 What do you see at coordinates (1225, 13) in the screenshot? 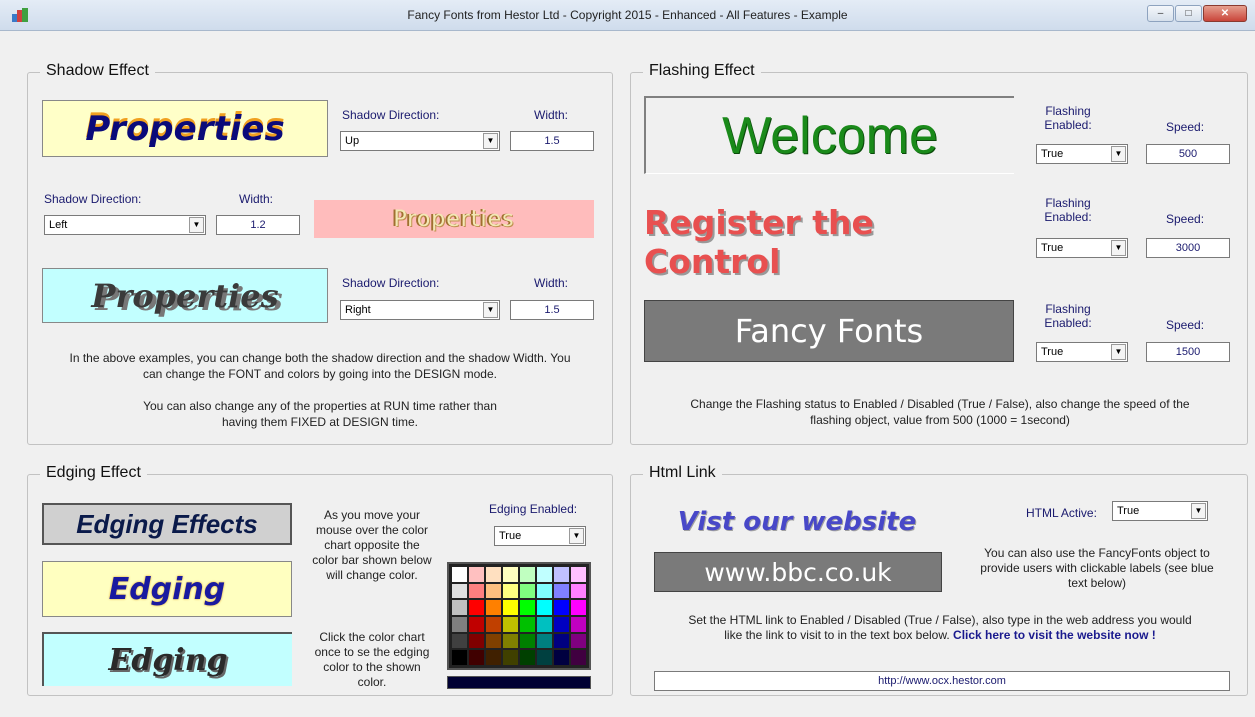
I see `close-button: ✕` at bounding box center [1225, 13].